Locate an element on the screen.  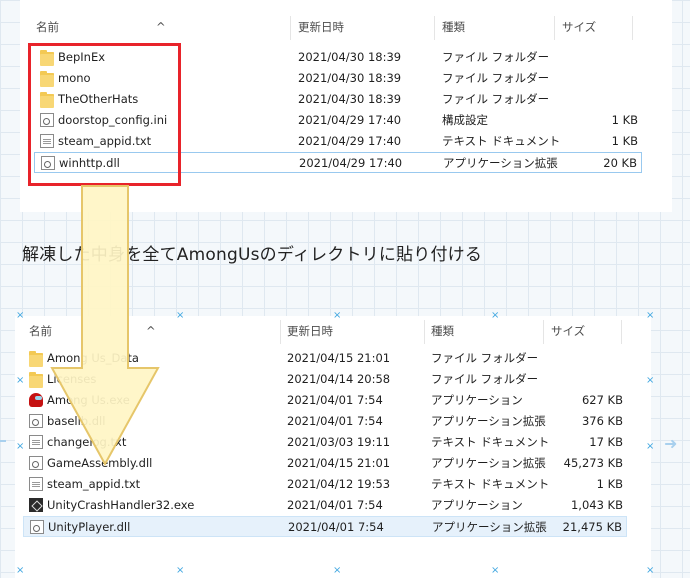
connector-mark is located at coordinates (3, 441).